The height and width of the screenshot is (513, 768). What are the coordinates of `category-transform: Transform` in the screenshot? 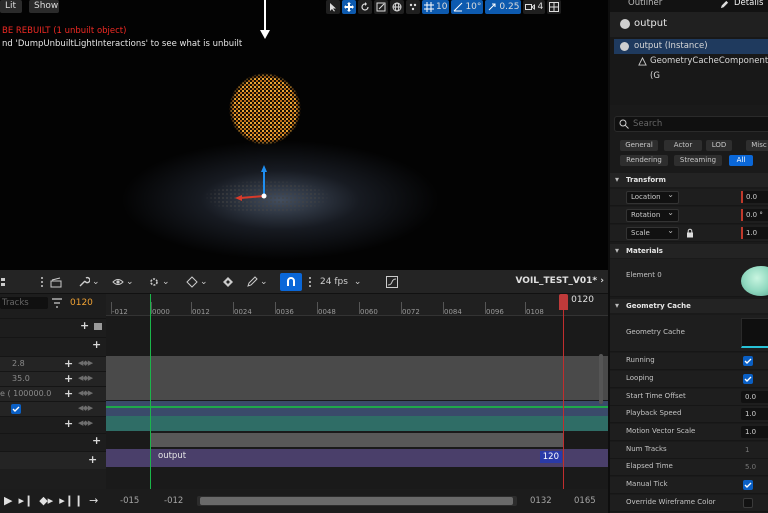 It's located at (689, 180).